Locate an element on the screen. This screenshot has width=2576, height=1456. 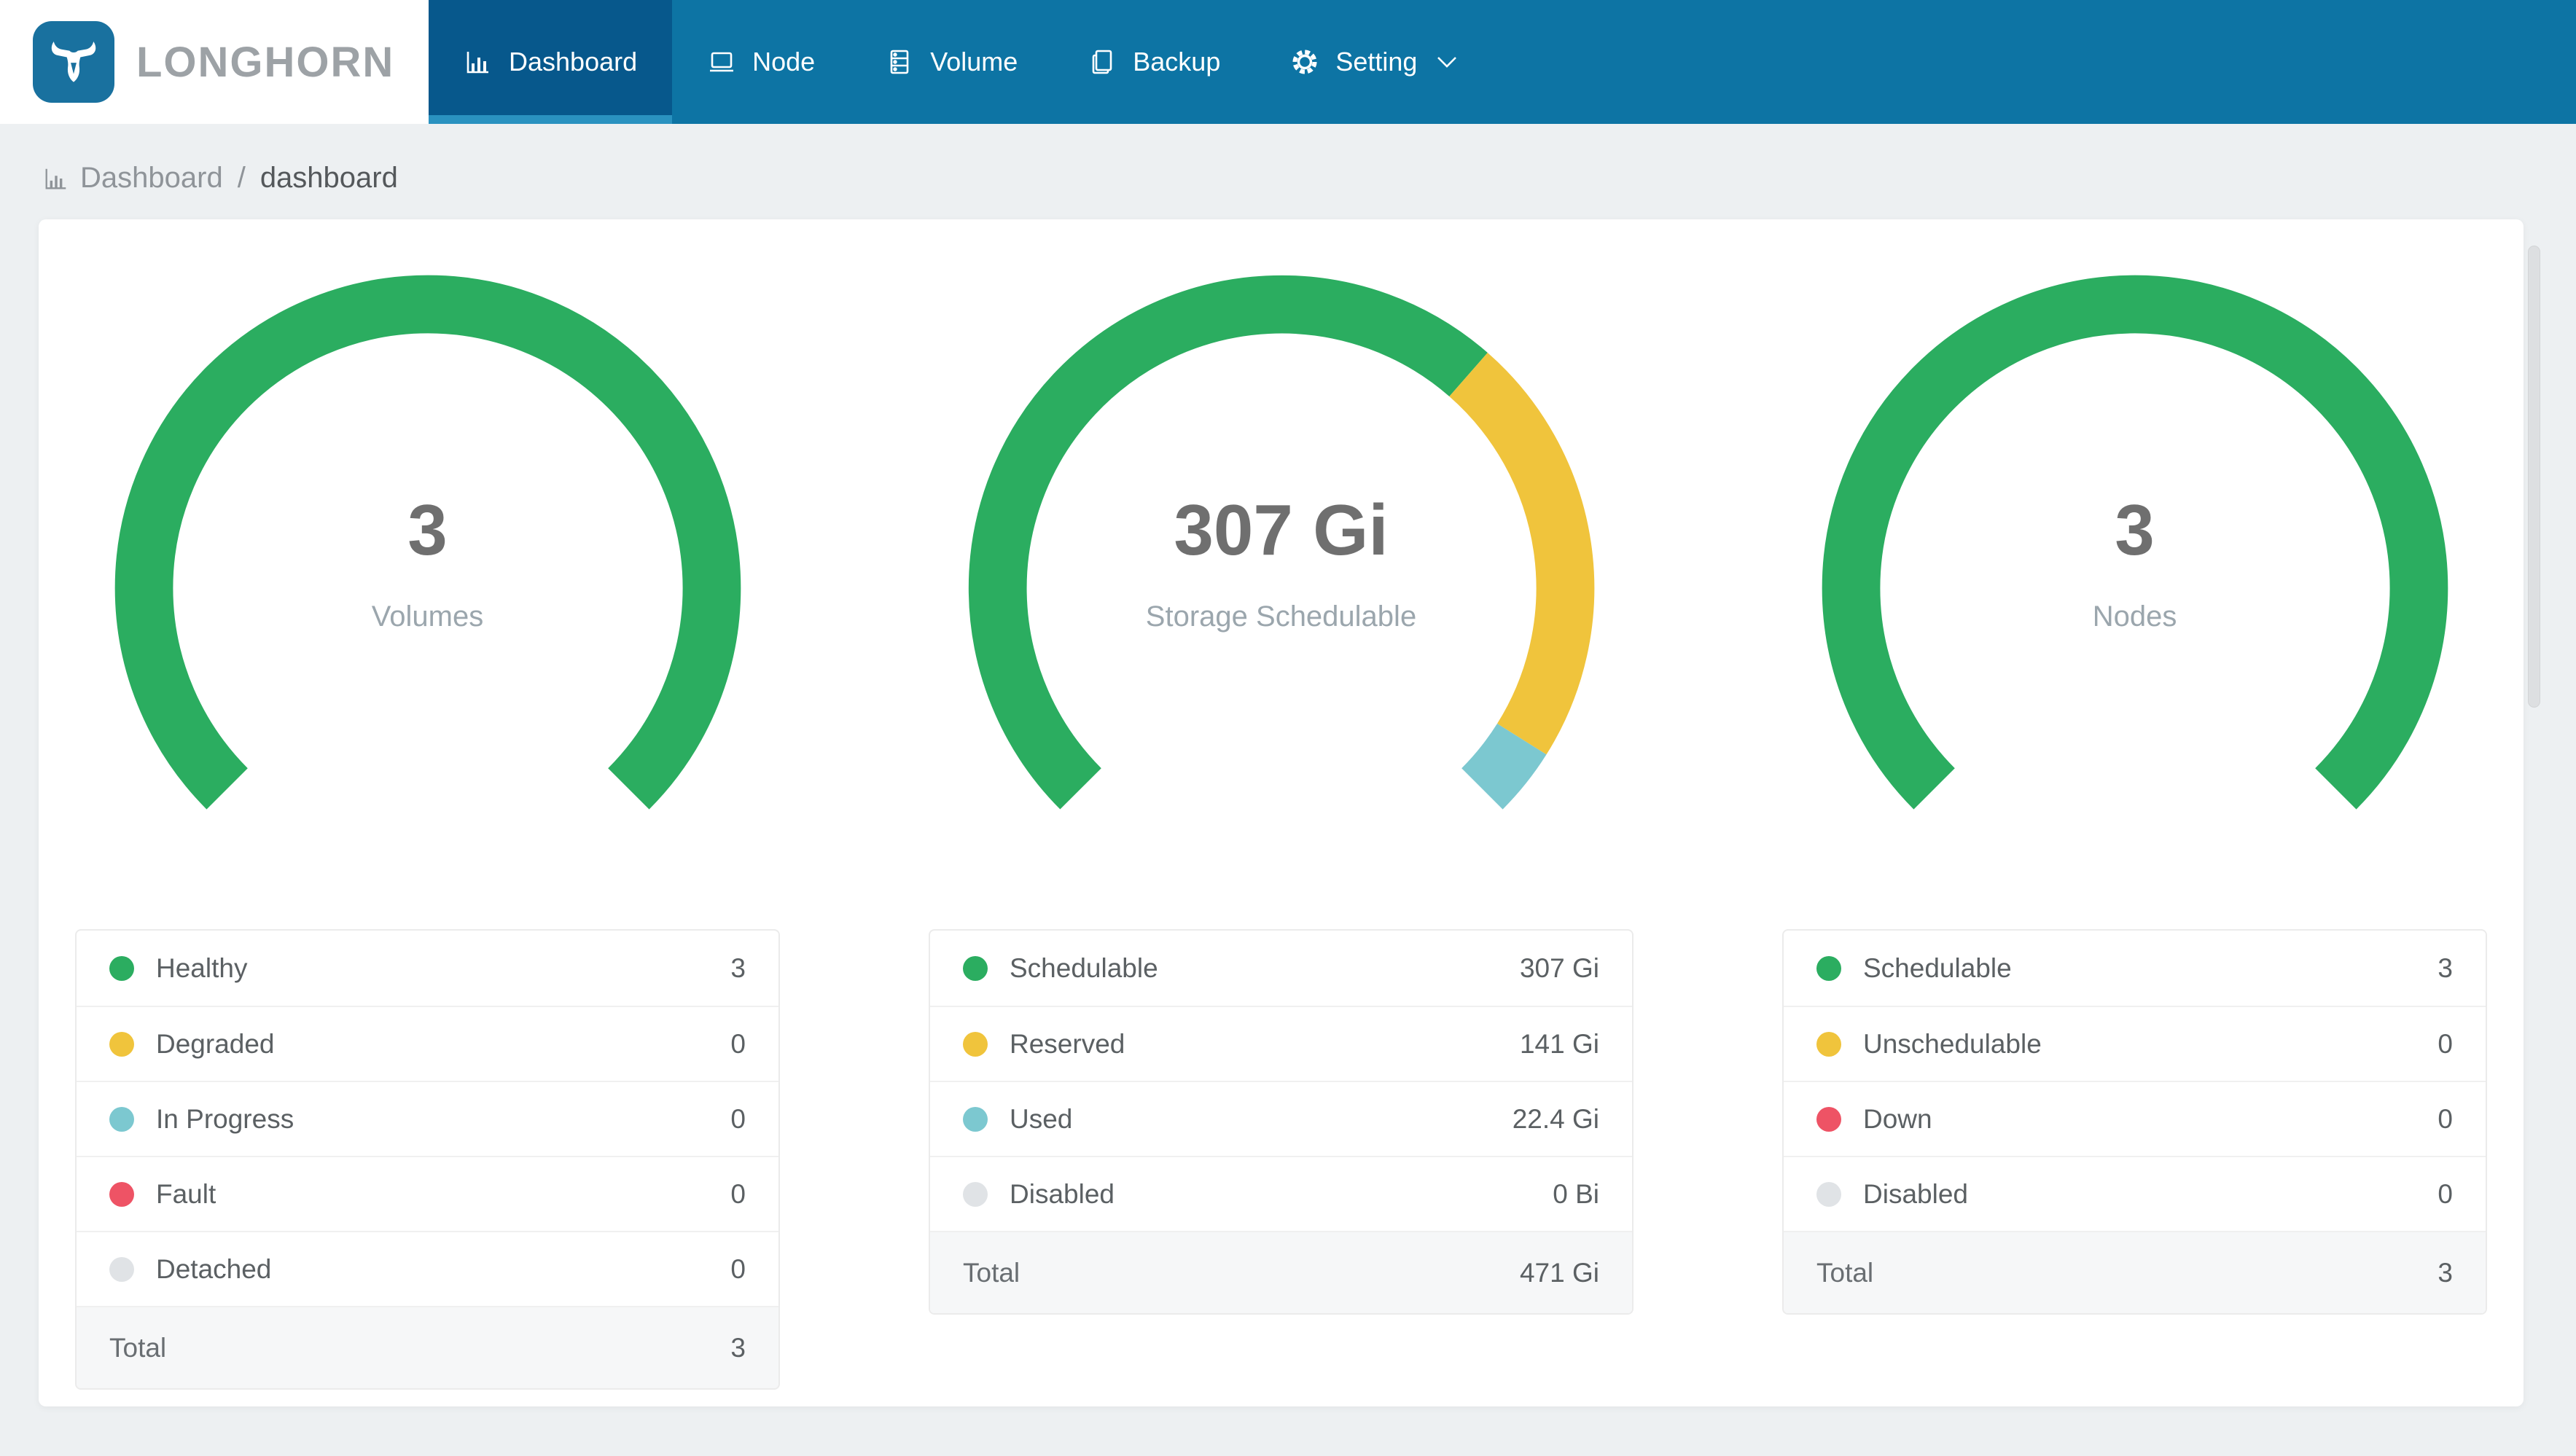
used-status-dot is located at coordinates (975, 1119).